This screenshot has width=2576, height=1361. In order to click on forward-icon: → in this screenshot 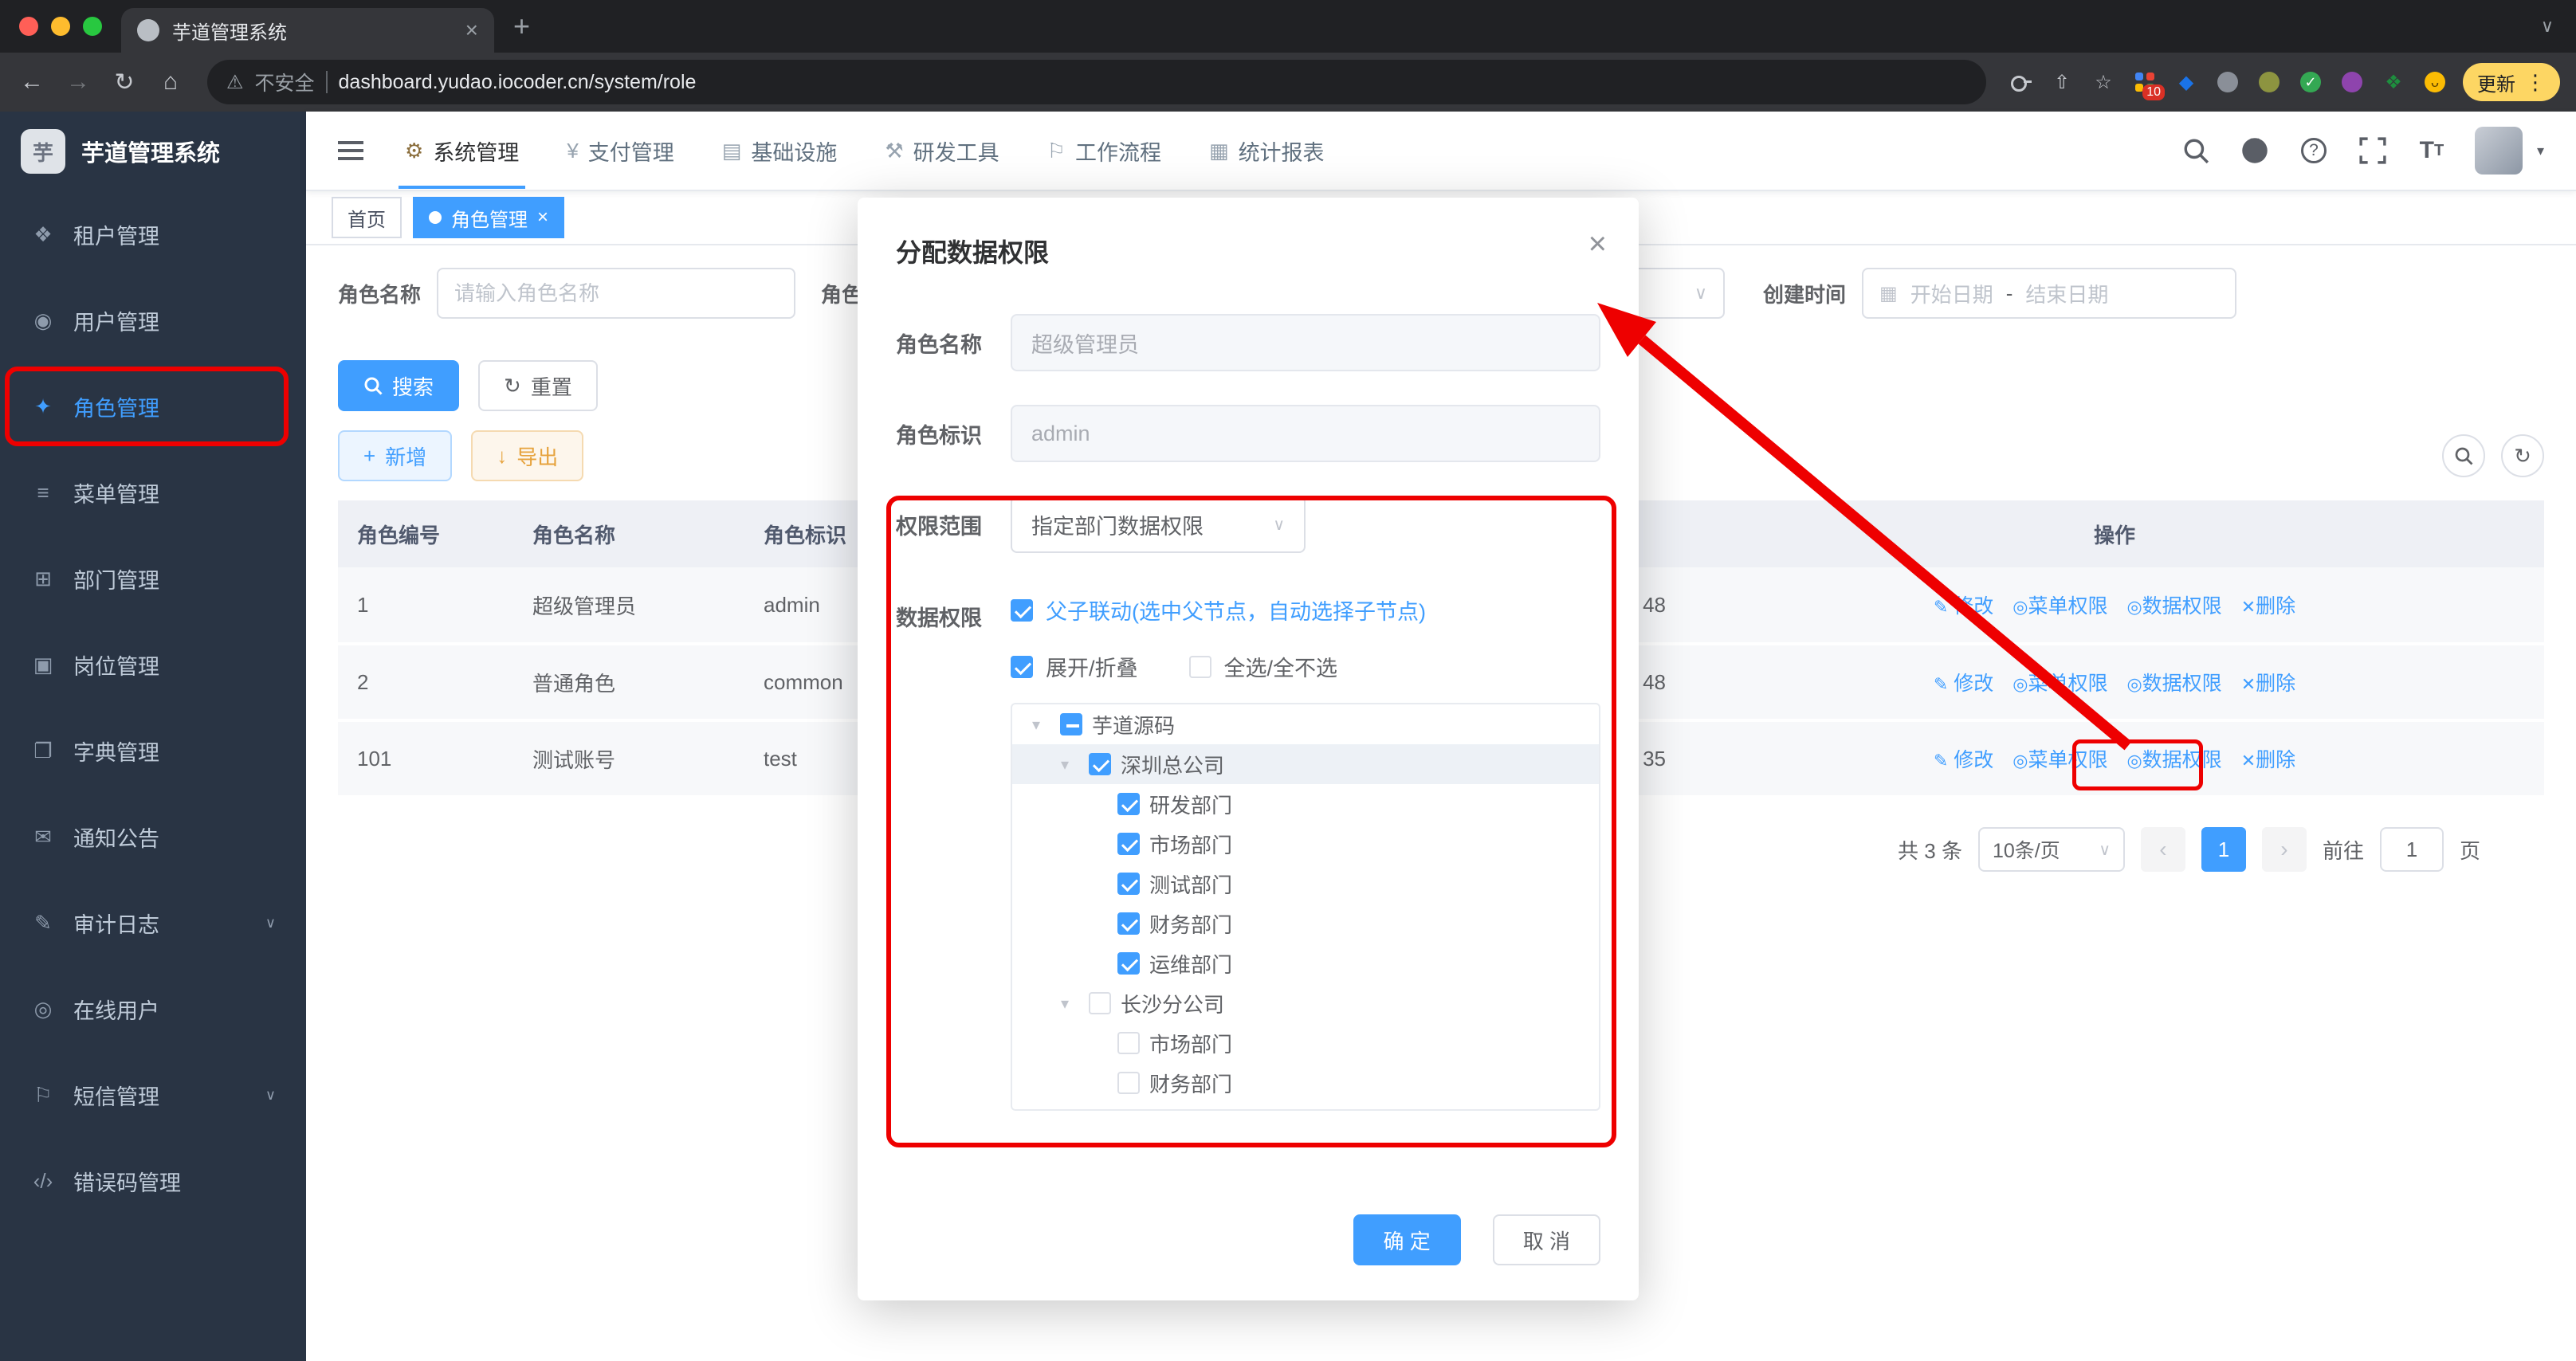, I will do `click(78, 82)`.